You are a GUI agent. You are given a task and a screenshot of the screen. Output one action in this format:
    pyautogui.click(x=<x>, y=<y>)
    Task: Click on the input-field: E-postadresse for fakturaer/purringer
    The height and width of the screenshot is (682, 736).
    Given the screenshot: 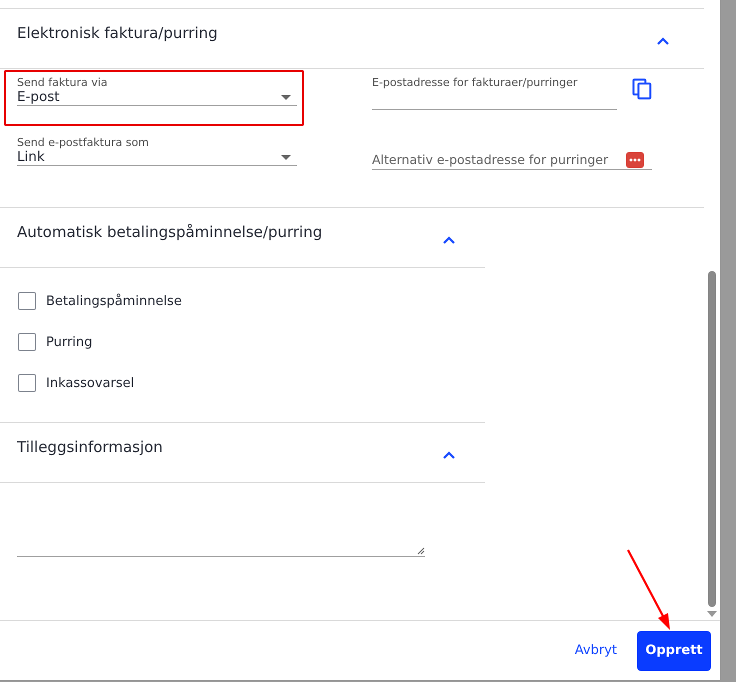 What is the action you would take?
    pyautogui.click(x=495, y=91)
    